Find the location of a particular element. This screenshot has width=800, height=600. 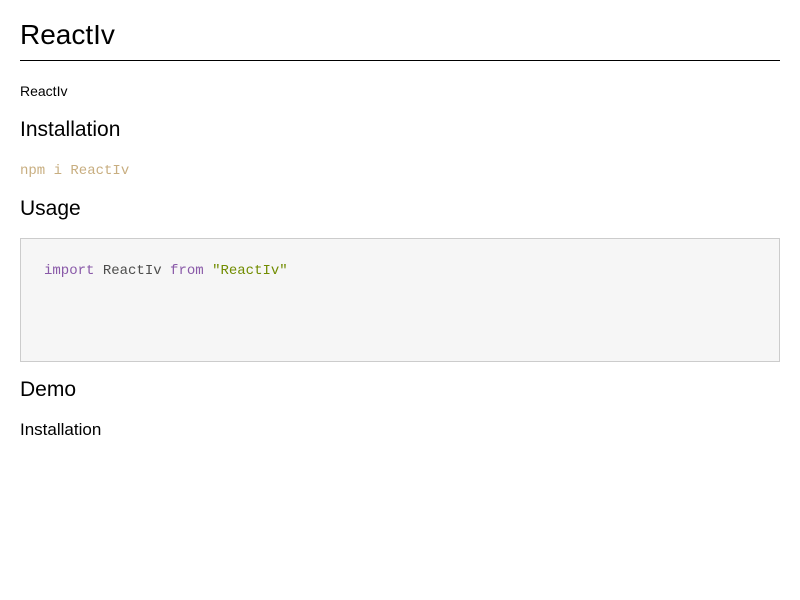

install-command: npm i ReactIv is located at coordinates (75, 171).